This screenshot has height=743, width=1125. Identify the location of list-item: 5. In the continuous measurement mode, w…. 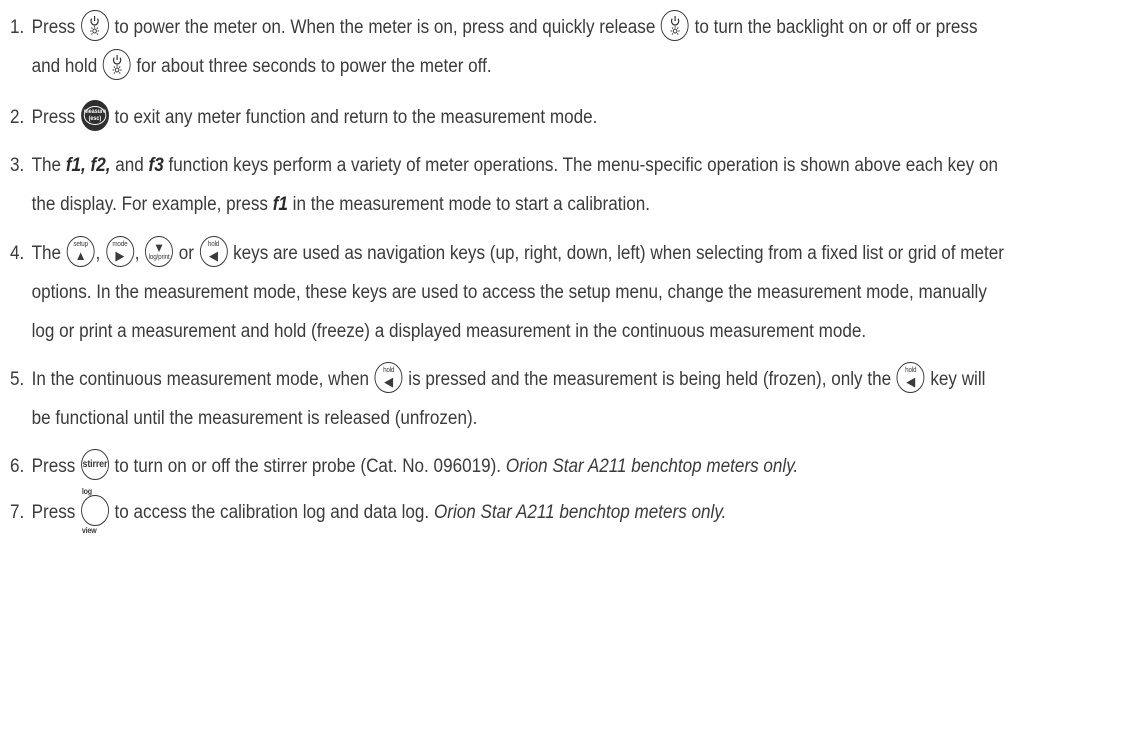
(507, 399).